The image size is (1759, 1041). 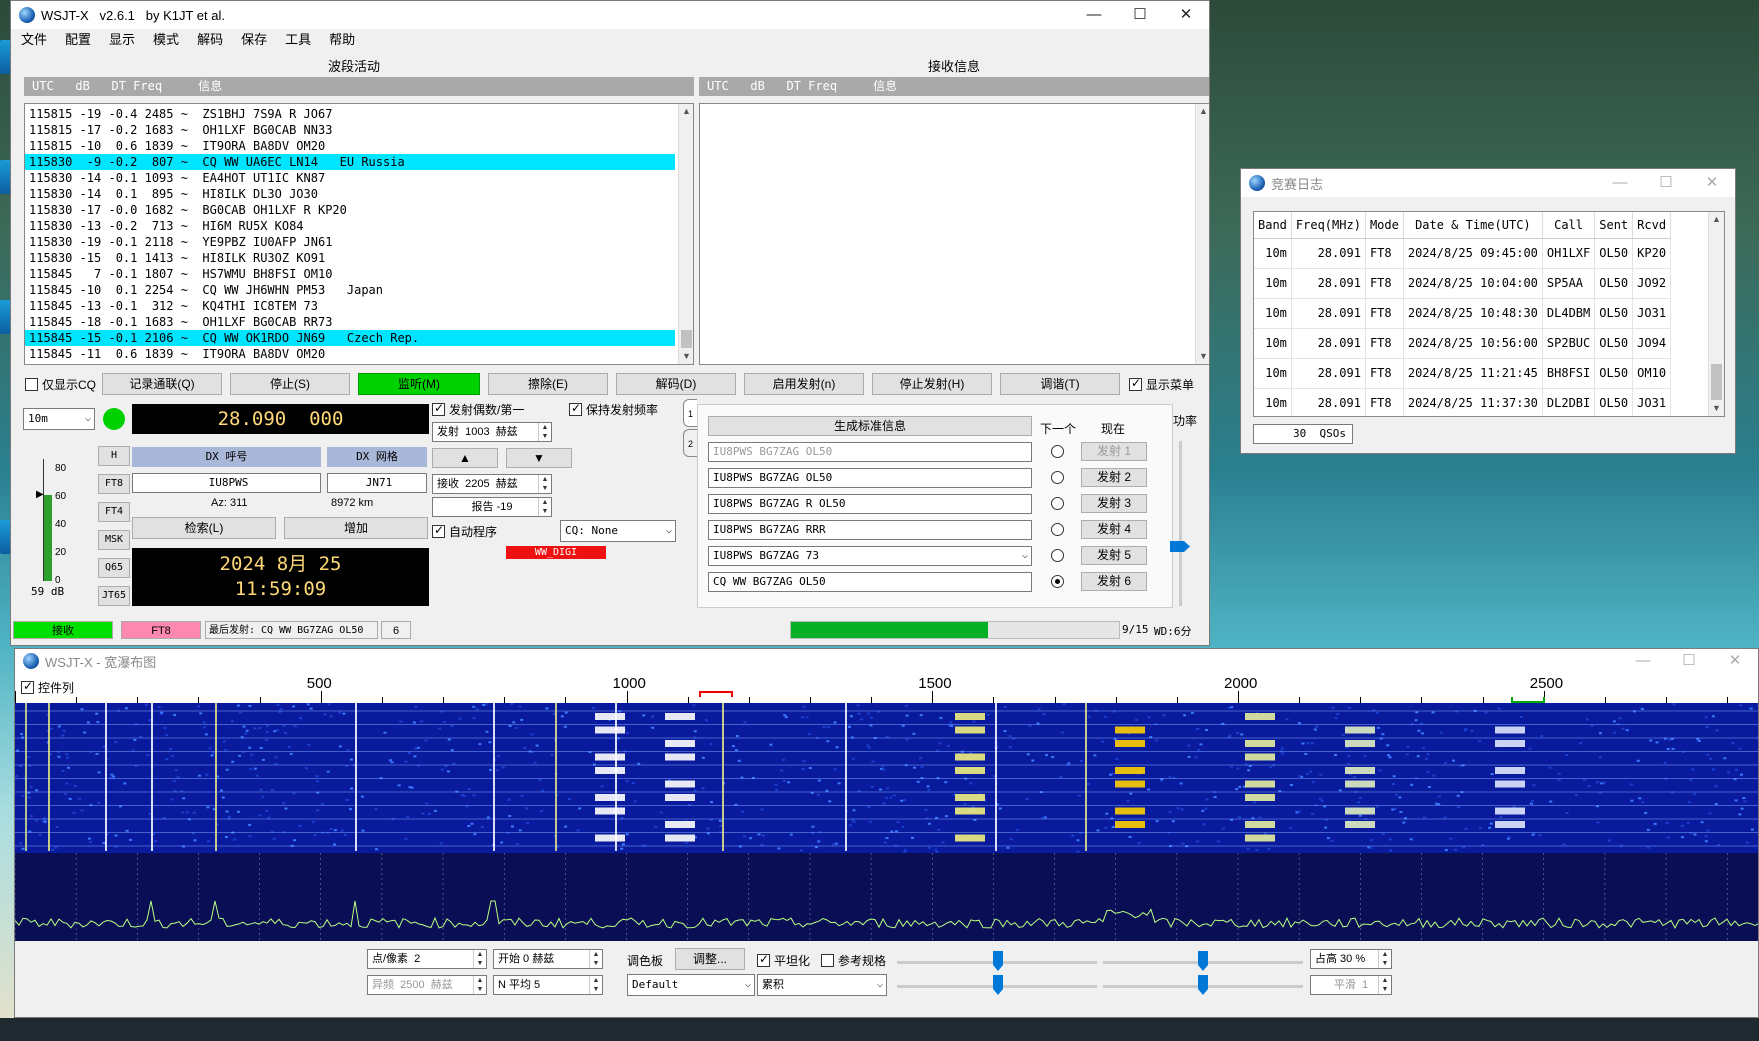 I want to click on decode-row: 115830 -13 -0.2 713 ~ HI6M RU5X KO84, so click(x=350, y=226).